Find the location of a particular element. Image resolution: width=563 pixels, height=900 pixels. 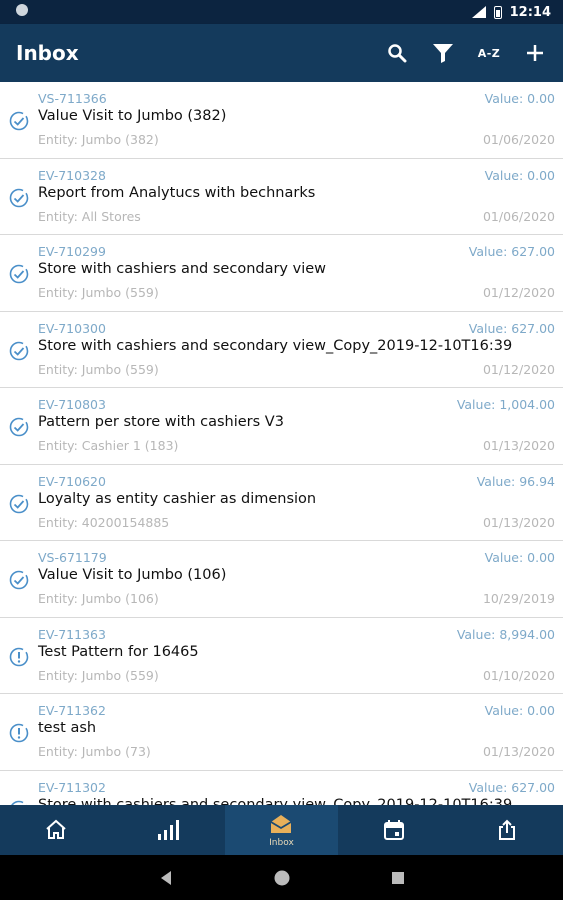

nav-calendar is located at coordinates (394, 830).